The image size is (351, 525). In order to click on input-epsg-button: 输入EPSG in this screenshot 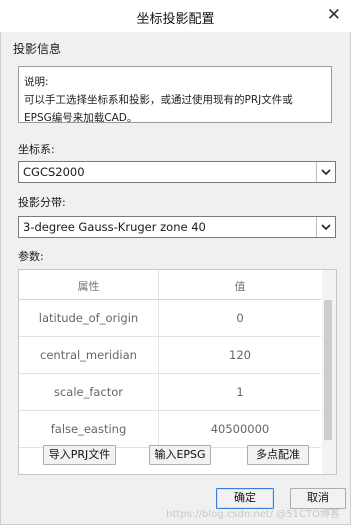, I will do `click(180, 455)`.